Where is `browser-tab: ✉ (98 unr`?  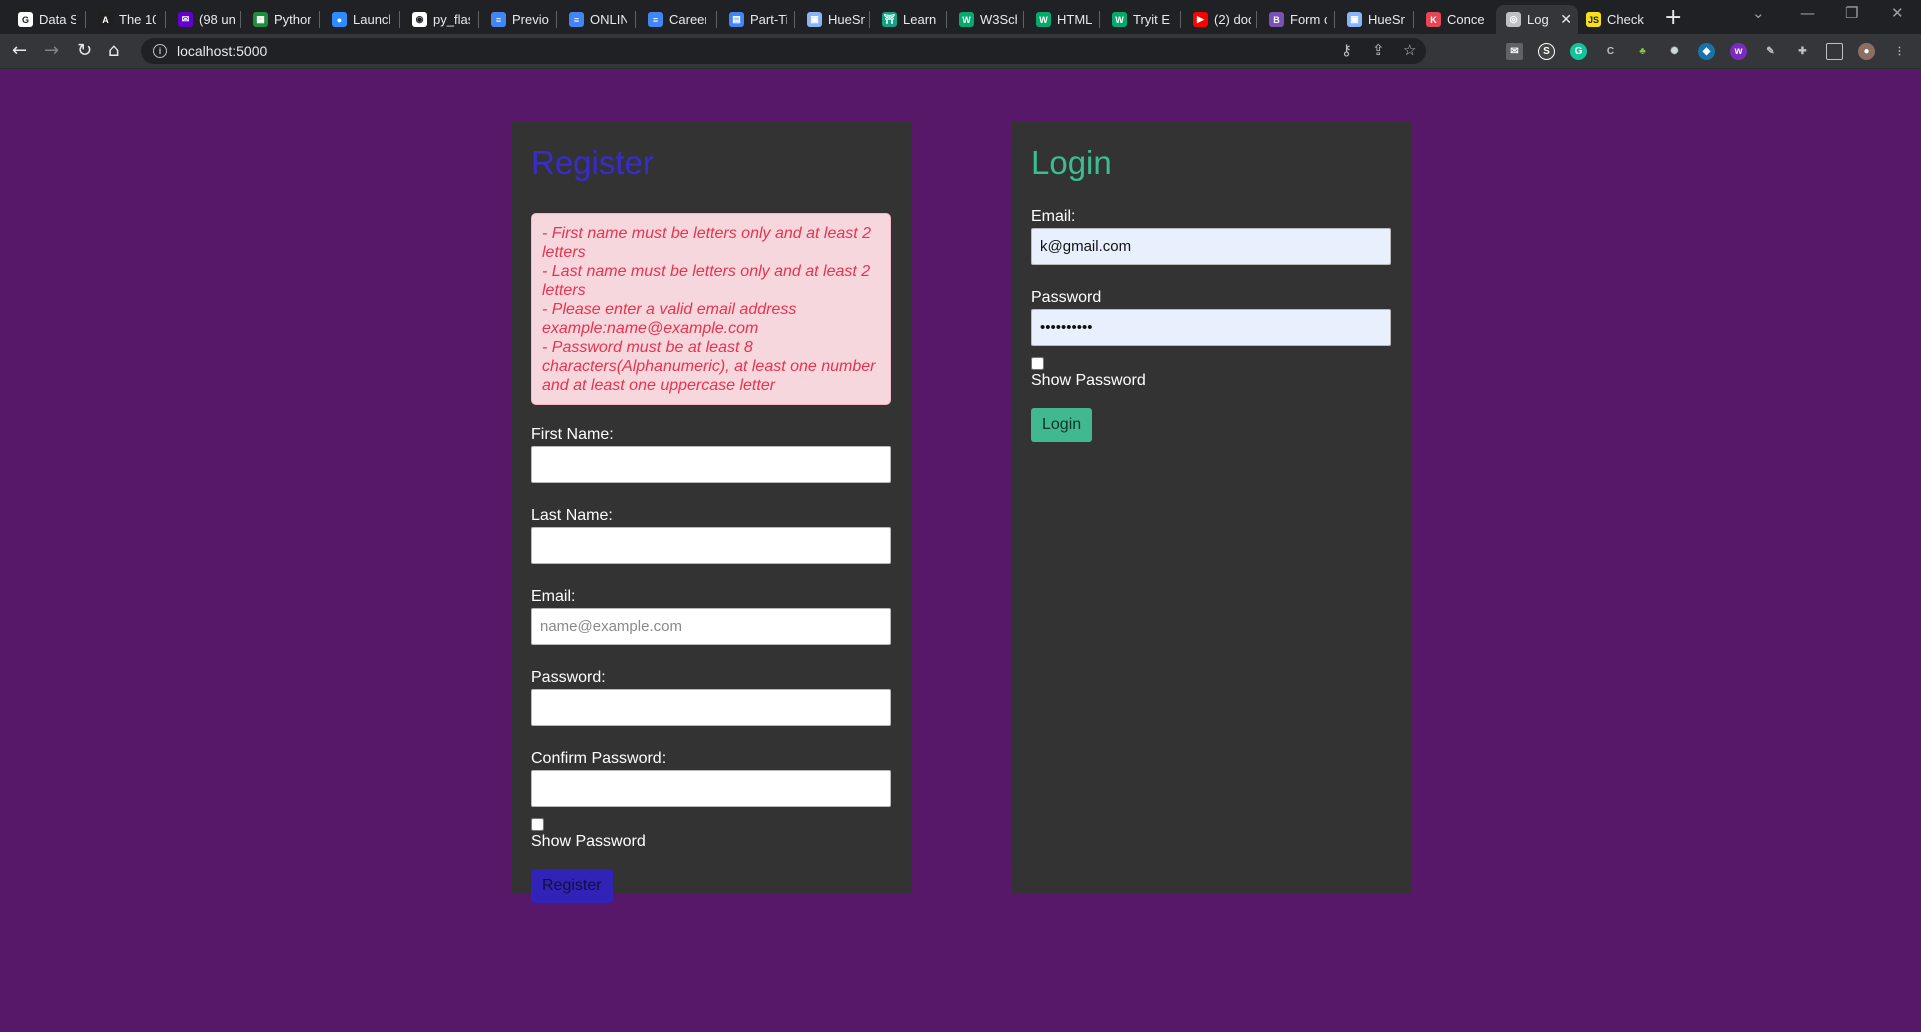 browser-tab: ✉ (98 unr is located at coordinates (205, 19).